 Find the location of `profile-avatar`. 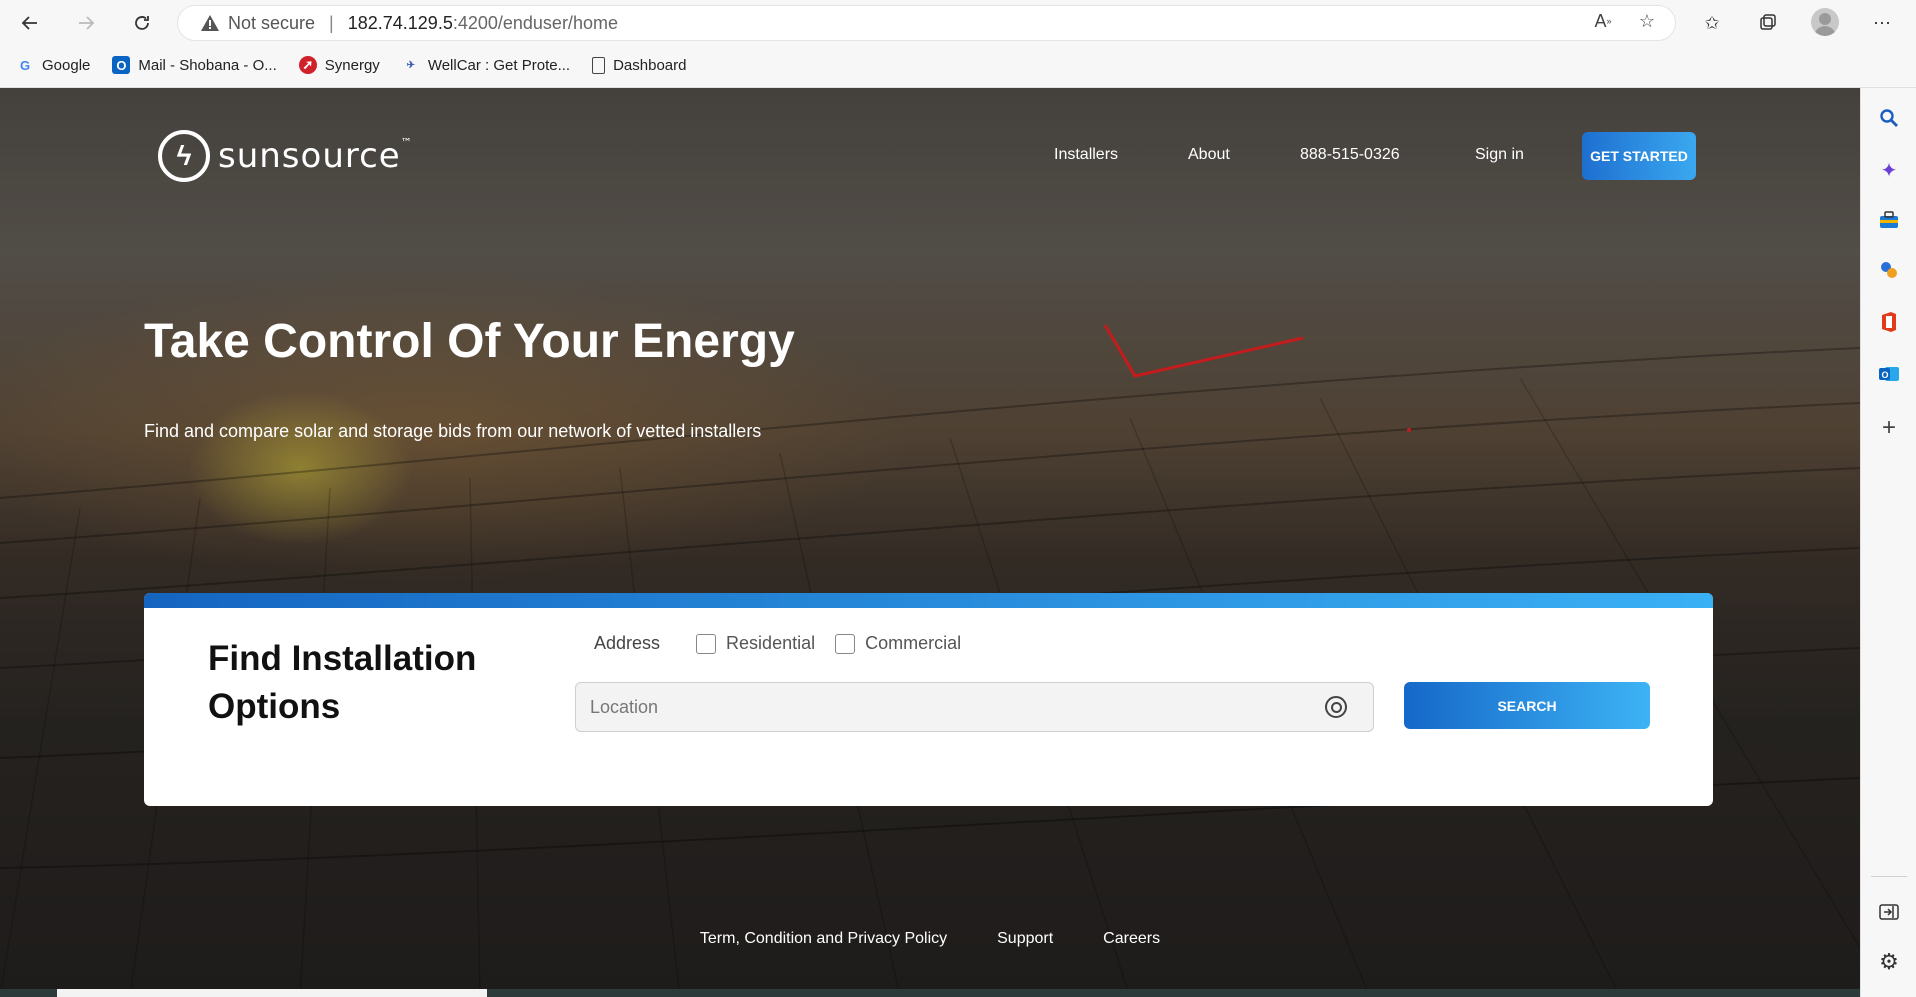

profile-avatar is located at coordinates (1825, 22).